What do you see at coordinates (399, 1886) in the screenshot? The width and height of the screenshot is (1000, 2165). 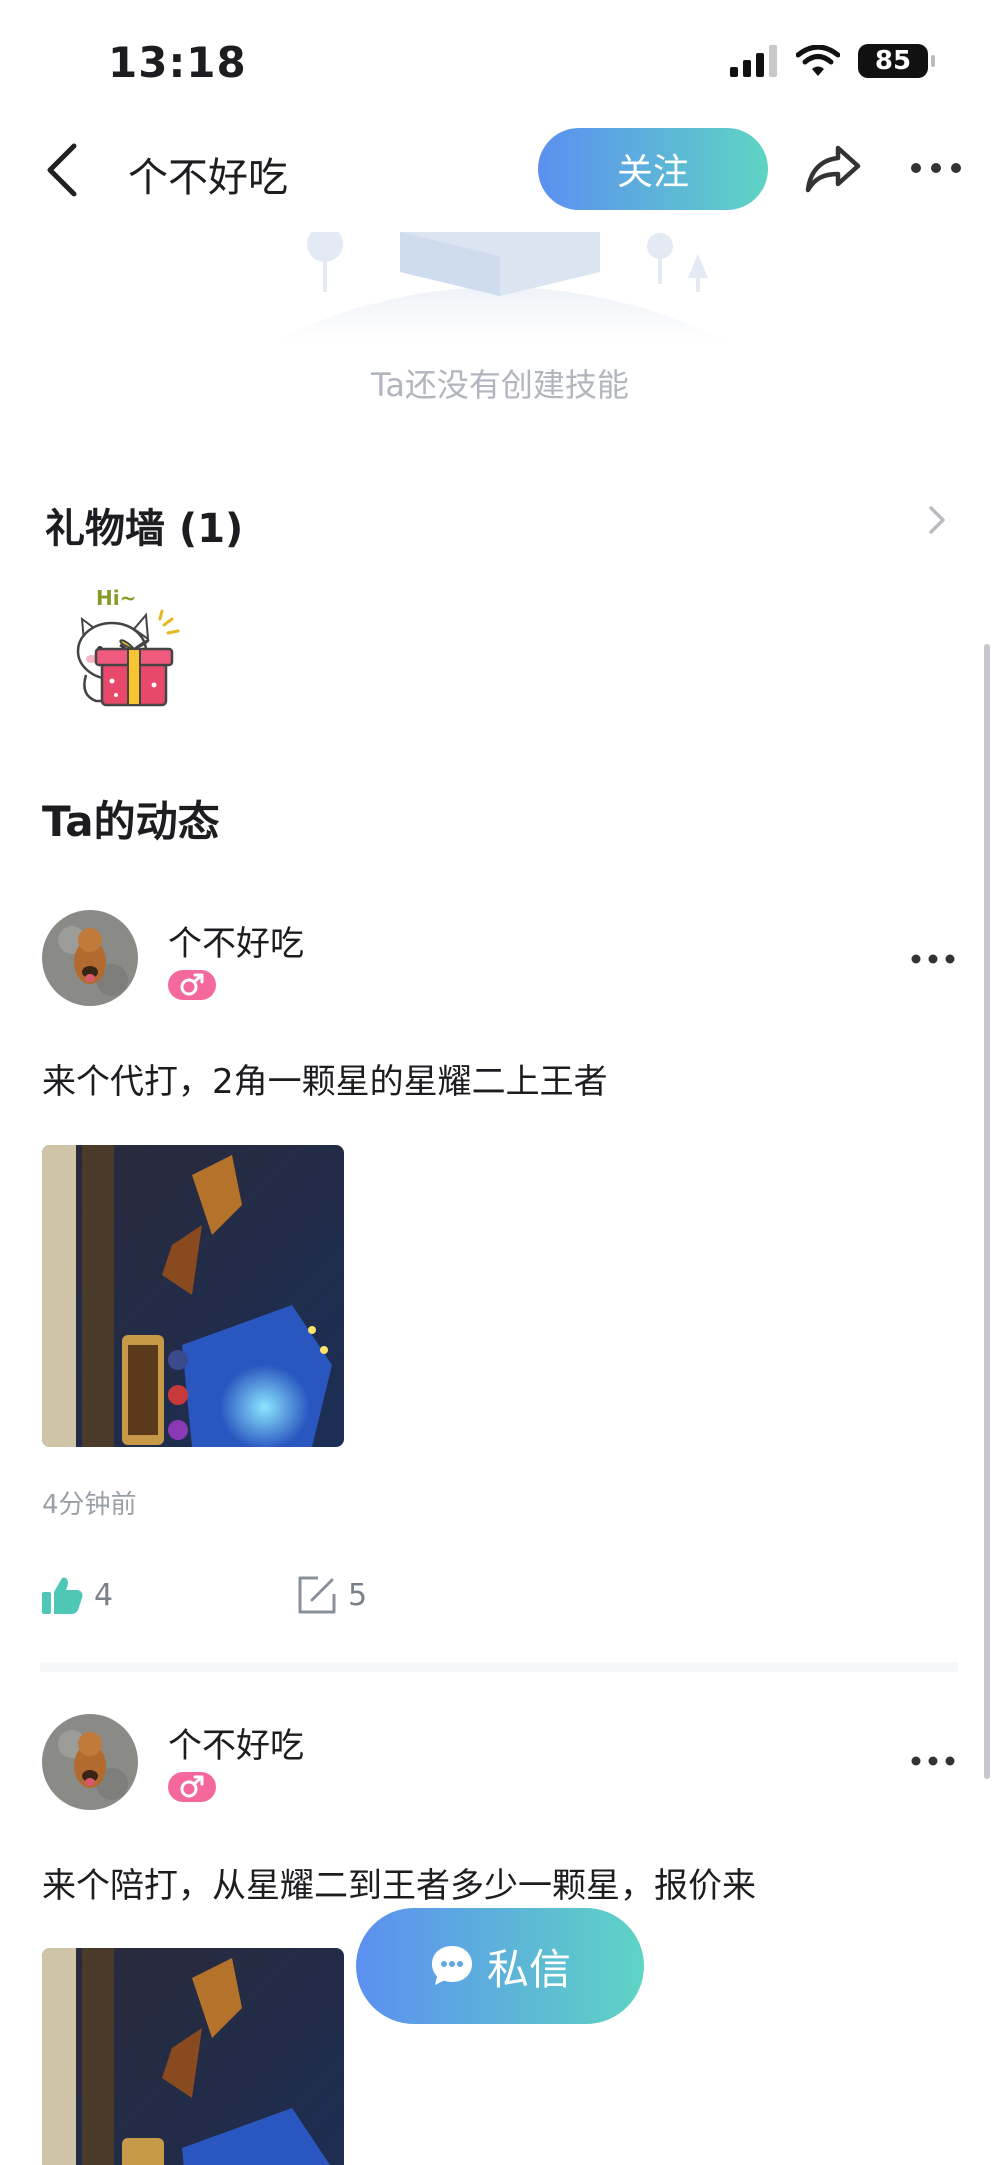 I see `post-text: 来个陪打，从星耀二到王者多少一颗星，报价来` at bounding box center [399, 1886].